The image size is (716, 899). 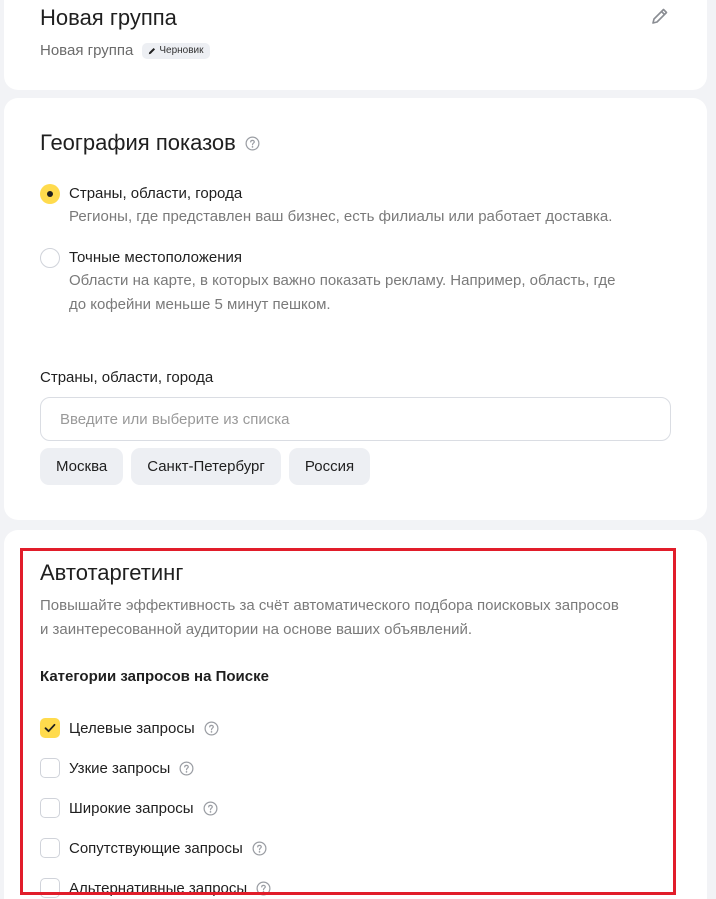 I want to click on chip-saint-petersburg: Санкт-Петербург, so click(x=206, y=466).